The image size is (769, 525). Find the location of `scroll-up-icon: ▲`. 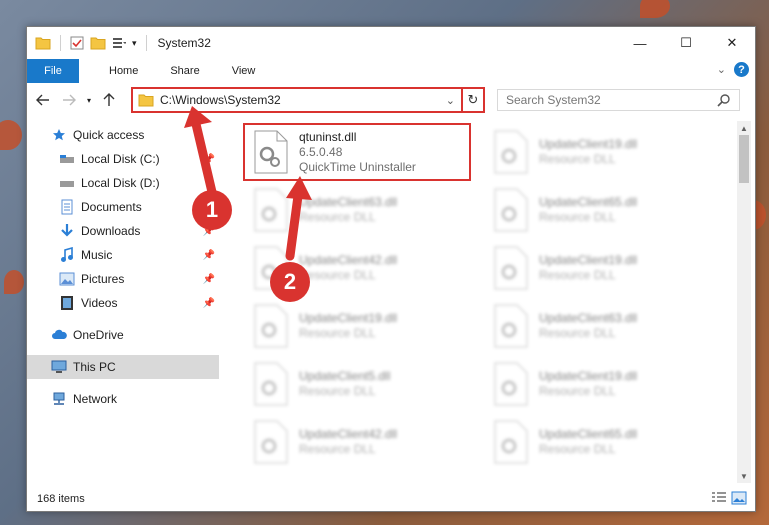

scroll-up-icon: ▲ is located at coordinates (744, 128).